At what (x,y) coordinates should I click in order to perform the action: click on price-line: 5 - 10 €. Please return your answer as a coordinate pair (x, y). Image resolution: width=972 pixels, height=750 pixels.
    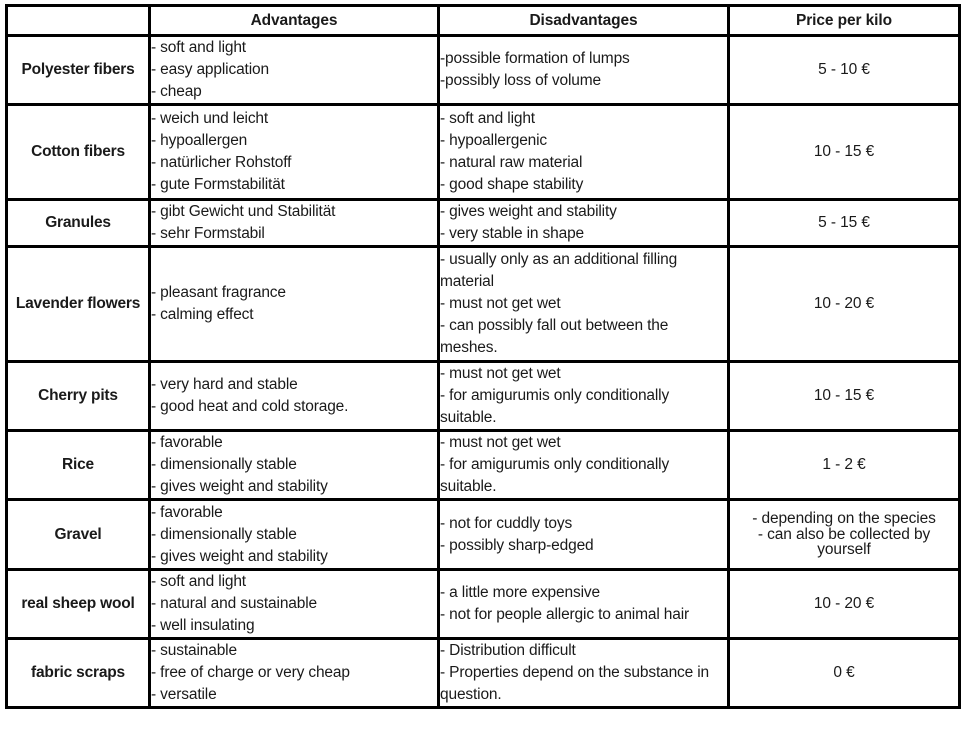
    Looking at the image, I should click on (844, 70).